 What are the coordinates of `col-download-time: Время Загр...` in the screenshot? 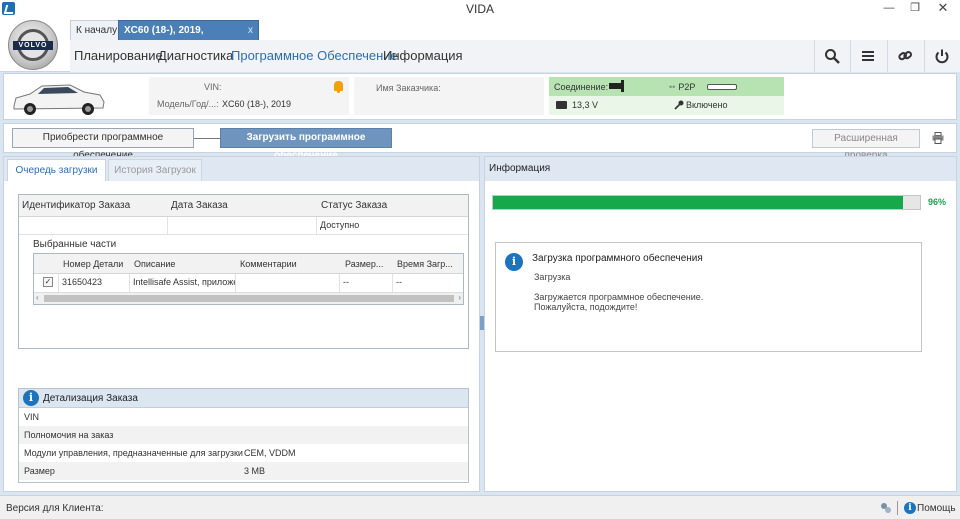 It's located at (425, 264).